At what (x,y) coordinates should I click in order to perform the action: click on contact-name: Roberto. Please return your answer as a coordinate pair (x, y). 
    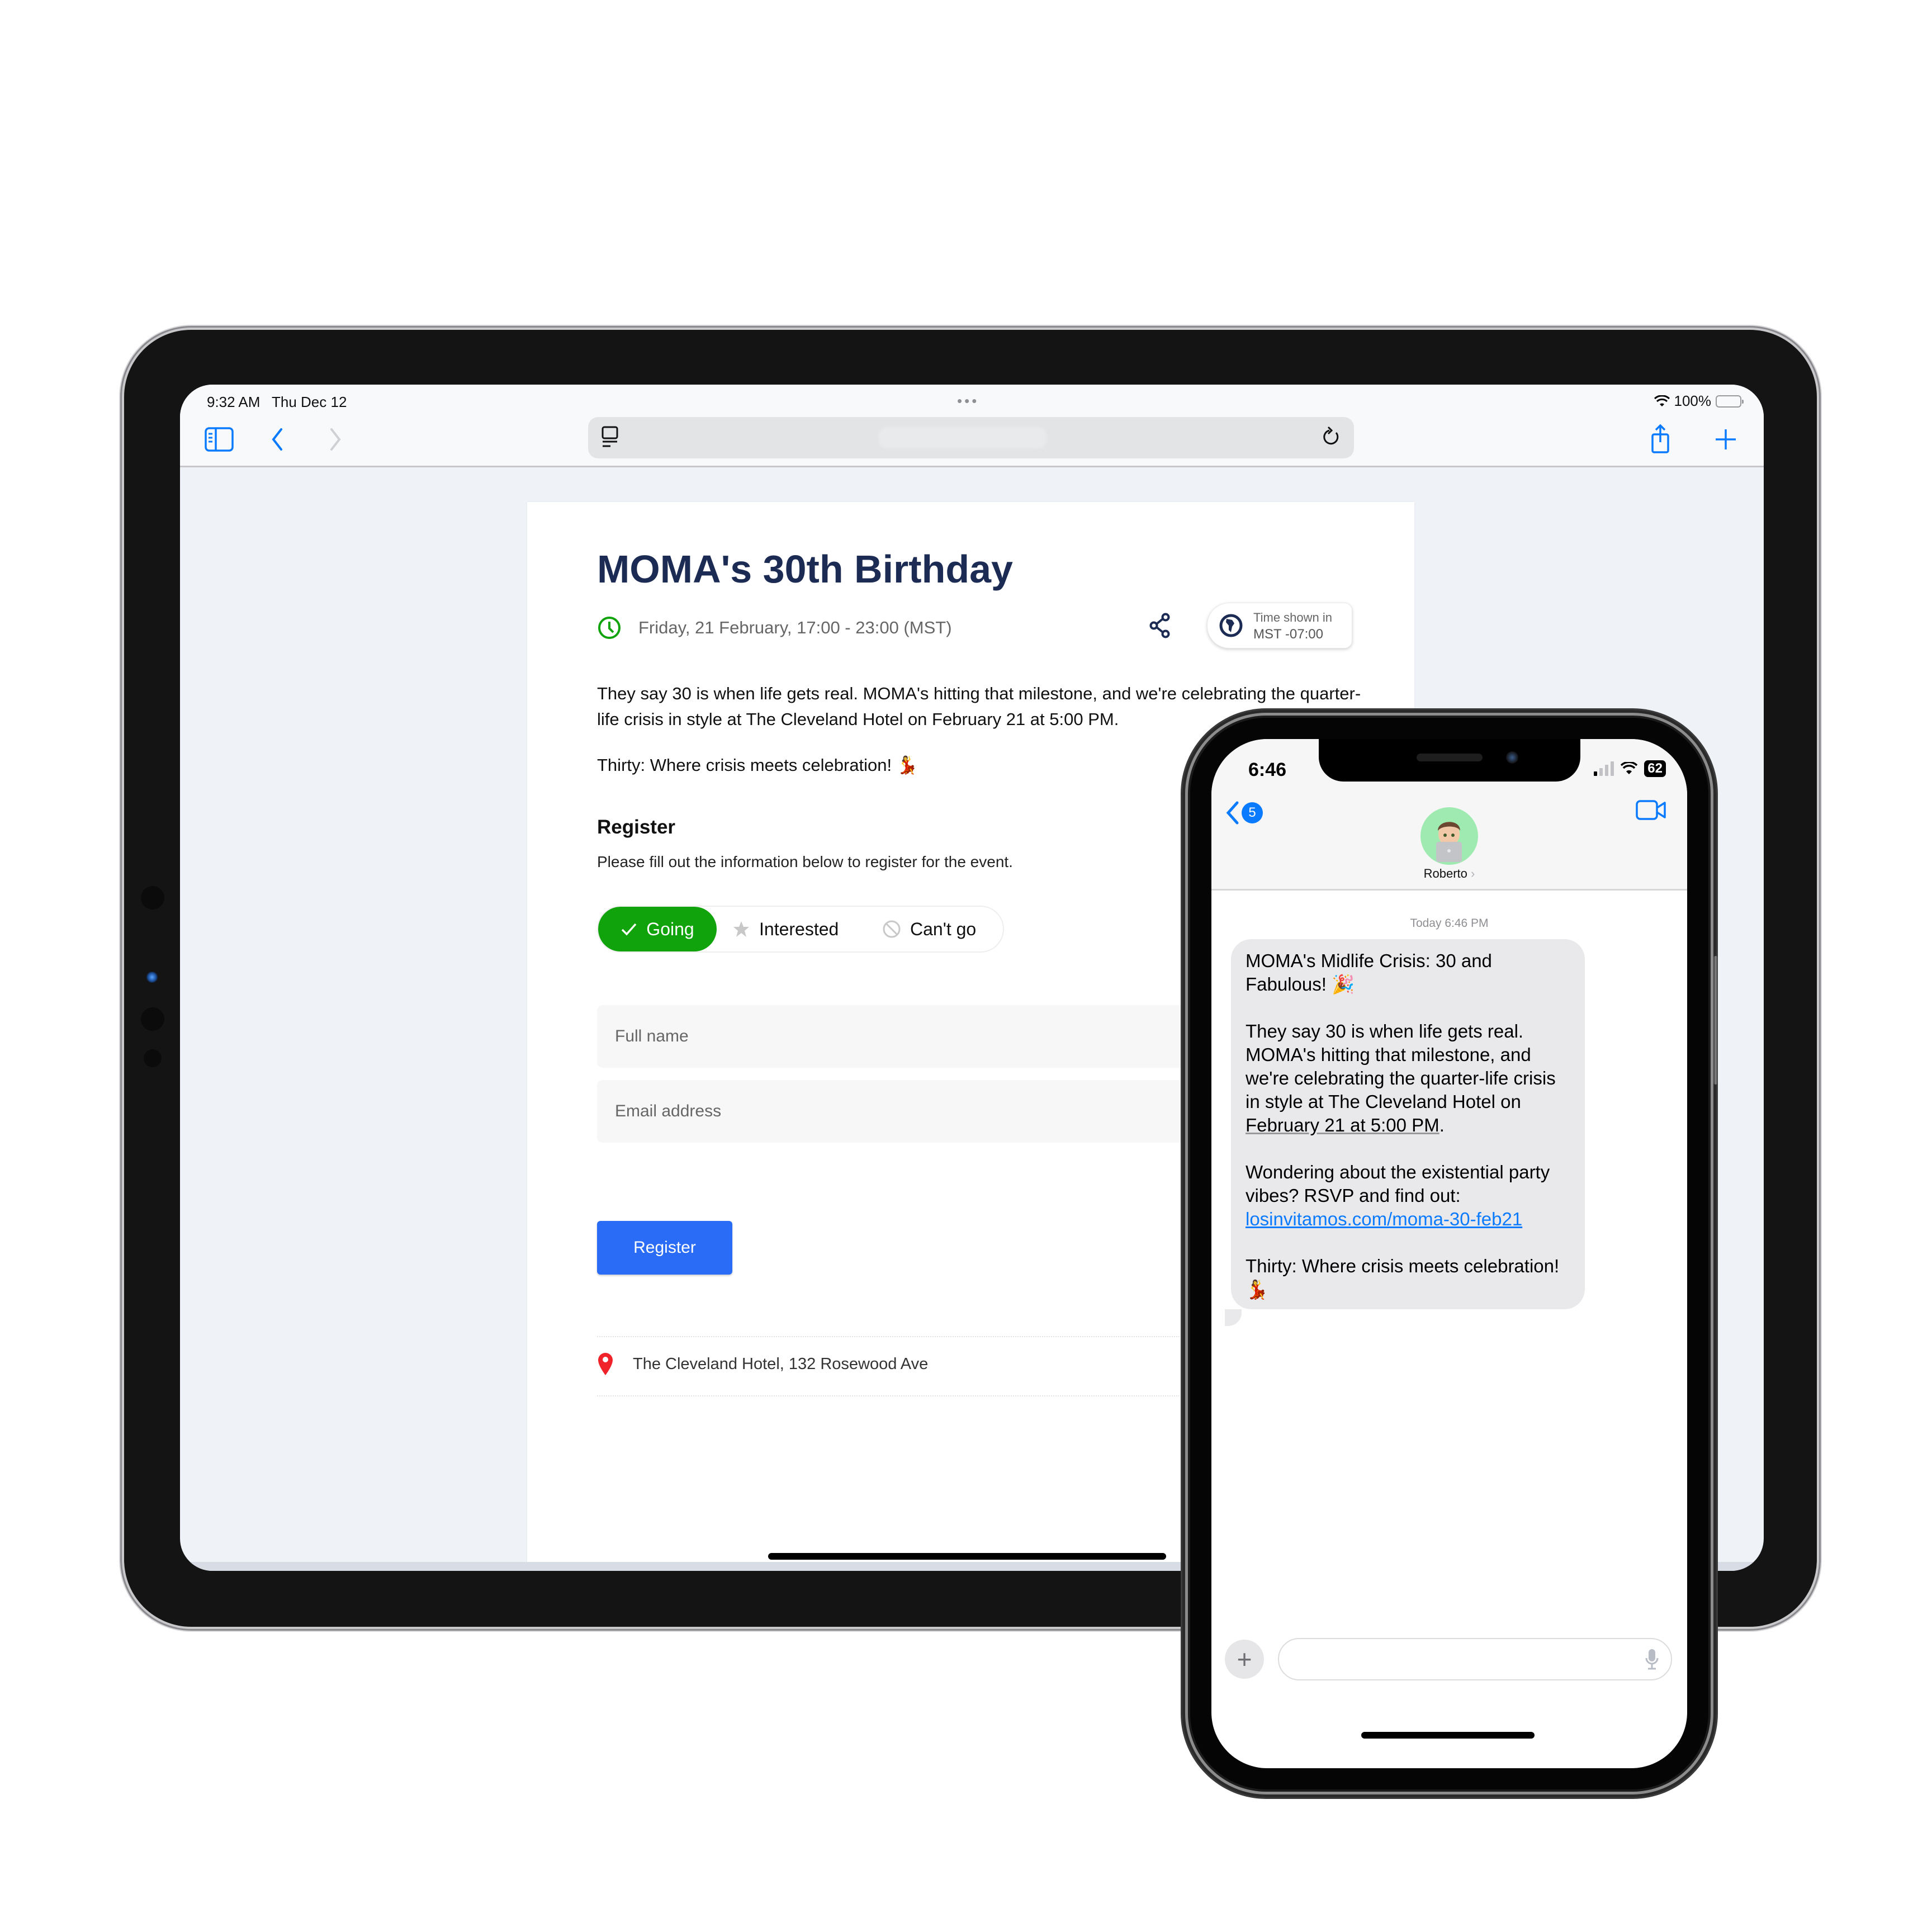
    Looking at the image, I should click on (1445, 873).